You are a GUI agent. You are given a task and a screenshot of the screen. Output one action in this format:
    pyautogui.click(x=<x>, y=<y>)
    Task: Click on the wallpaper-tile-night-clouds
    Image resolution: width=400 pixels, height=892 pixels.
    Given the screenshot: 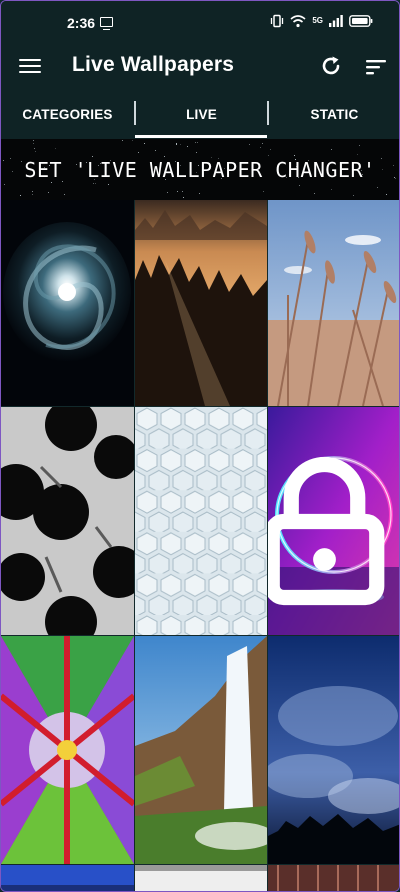 What is the action you would take?
    pyautogui.click(x=333, y=750)
    